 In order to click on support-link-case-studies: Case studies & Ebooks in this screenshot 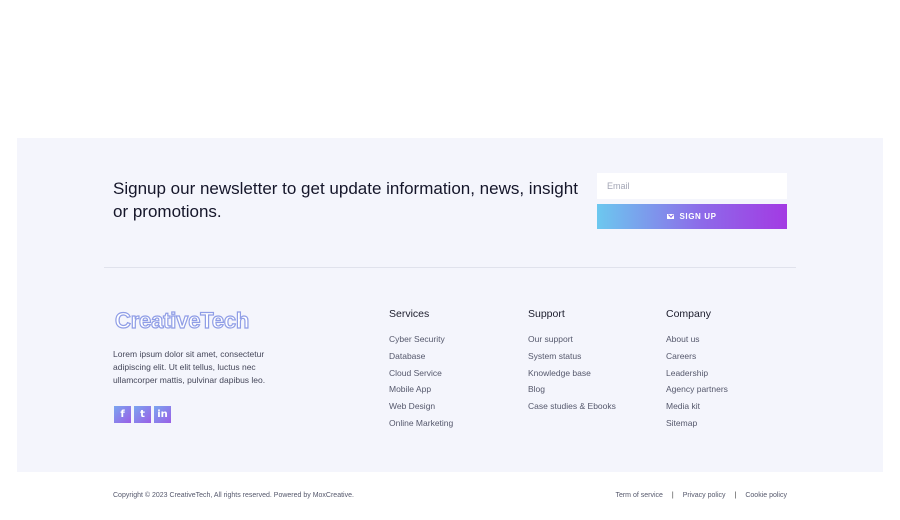, I will do `click(572, 406)`.